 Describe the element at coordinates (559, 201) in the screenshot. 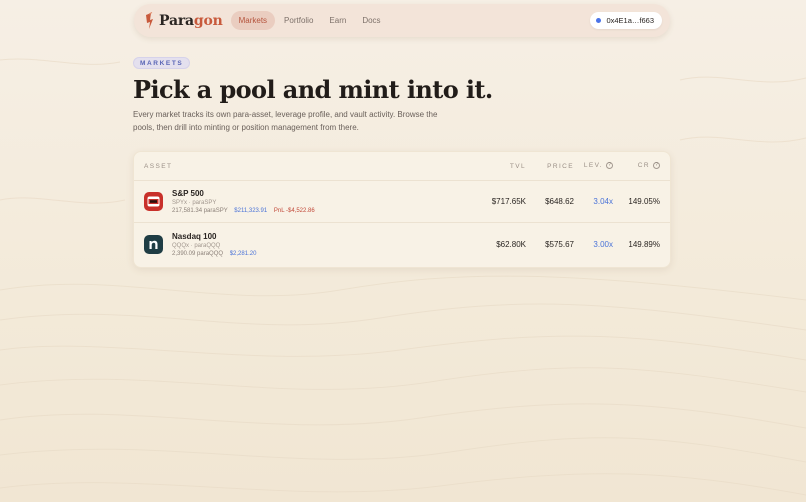

I see `price-cell: $648.62` at that location.